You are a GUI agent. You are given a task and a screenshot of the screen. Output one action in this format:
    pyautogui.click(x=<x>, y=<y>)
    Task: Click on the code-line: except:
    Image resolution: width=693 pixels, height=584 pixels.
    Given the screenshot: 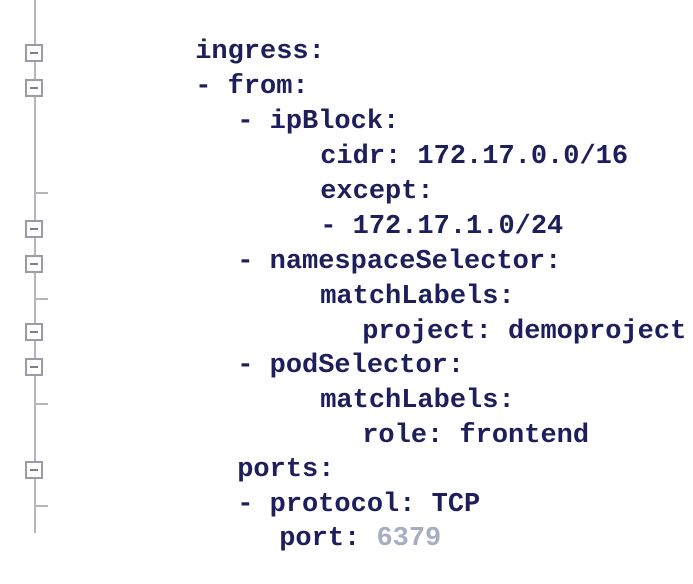 What is the action you would take?
    pyautogui.click(x=328, y=177)
    